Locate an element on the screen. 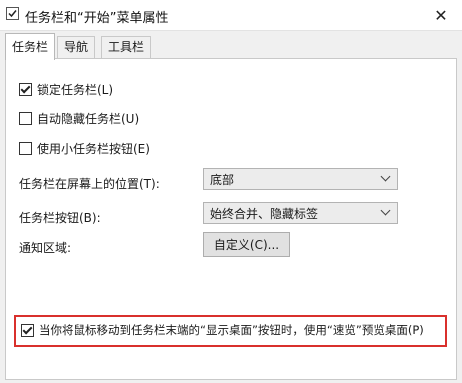 The width and height of the screenshot is (462, 383). window-title: 任务栏和“开始”菜单属性 is located at coordinates (97, 18).